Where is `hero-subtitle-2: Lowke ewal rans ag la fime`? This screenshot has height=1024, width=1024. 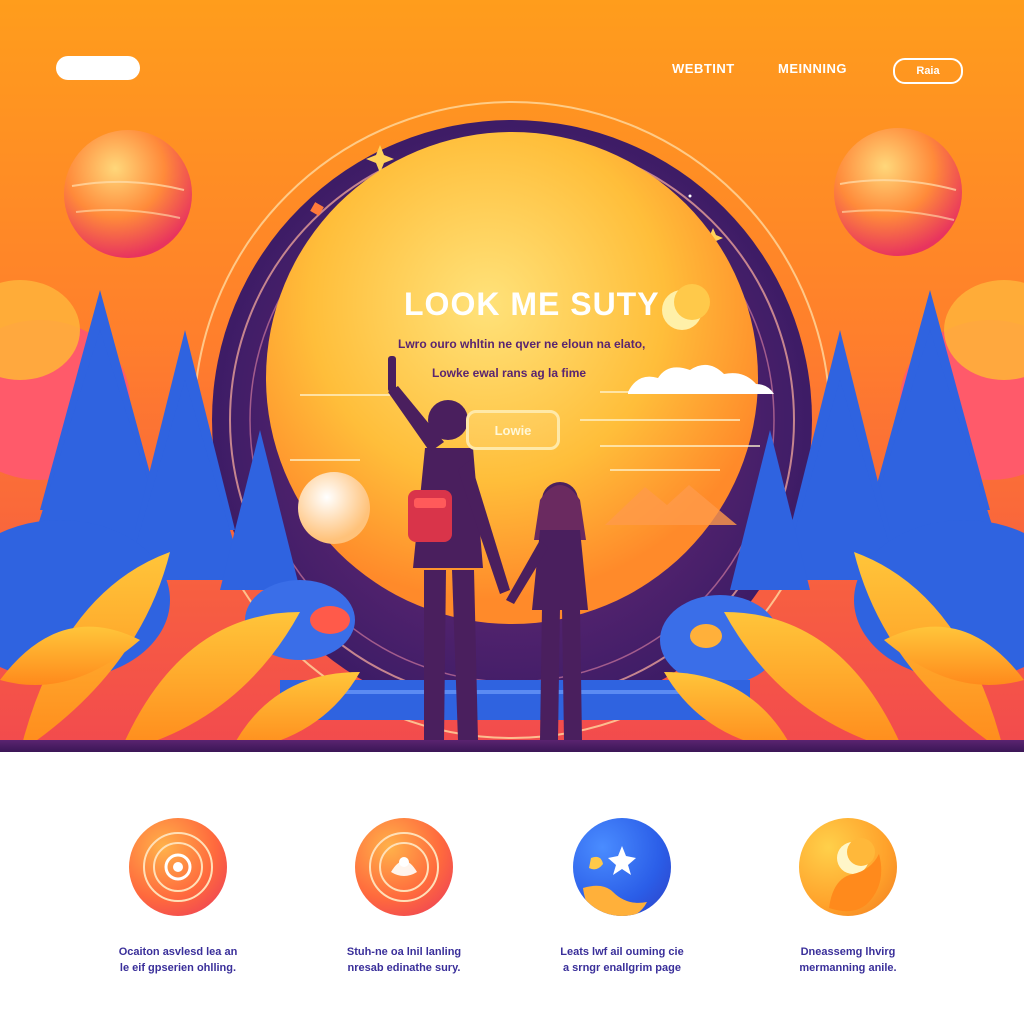 hero-subtitle-2: Lowke ewal rans ag la fime is located at coordinates (509, 373).